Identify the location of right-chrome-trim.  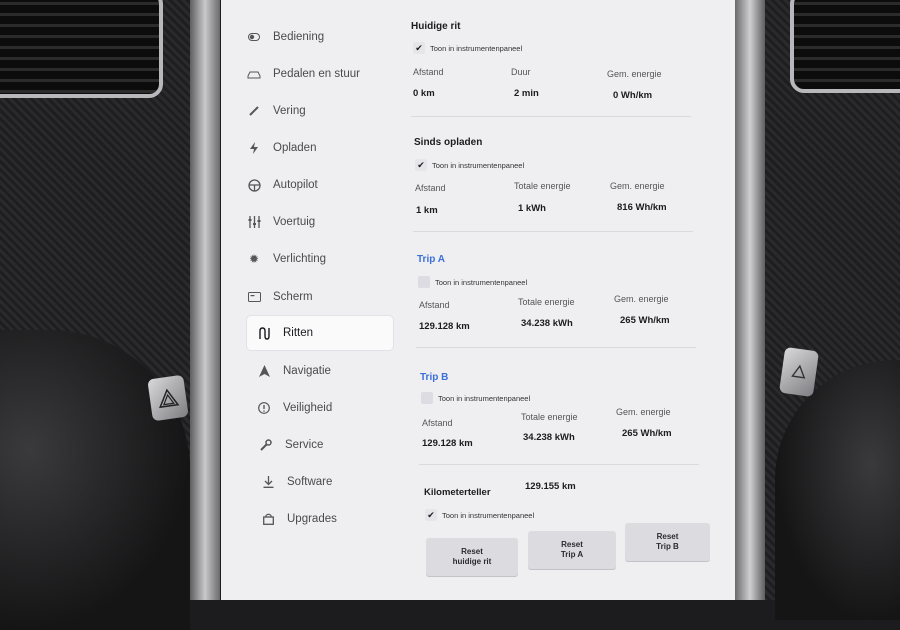
(750, 300).